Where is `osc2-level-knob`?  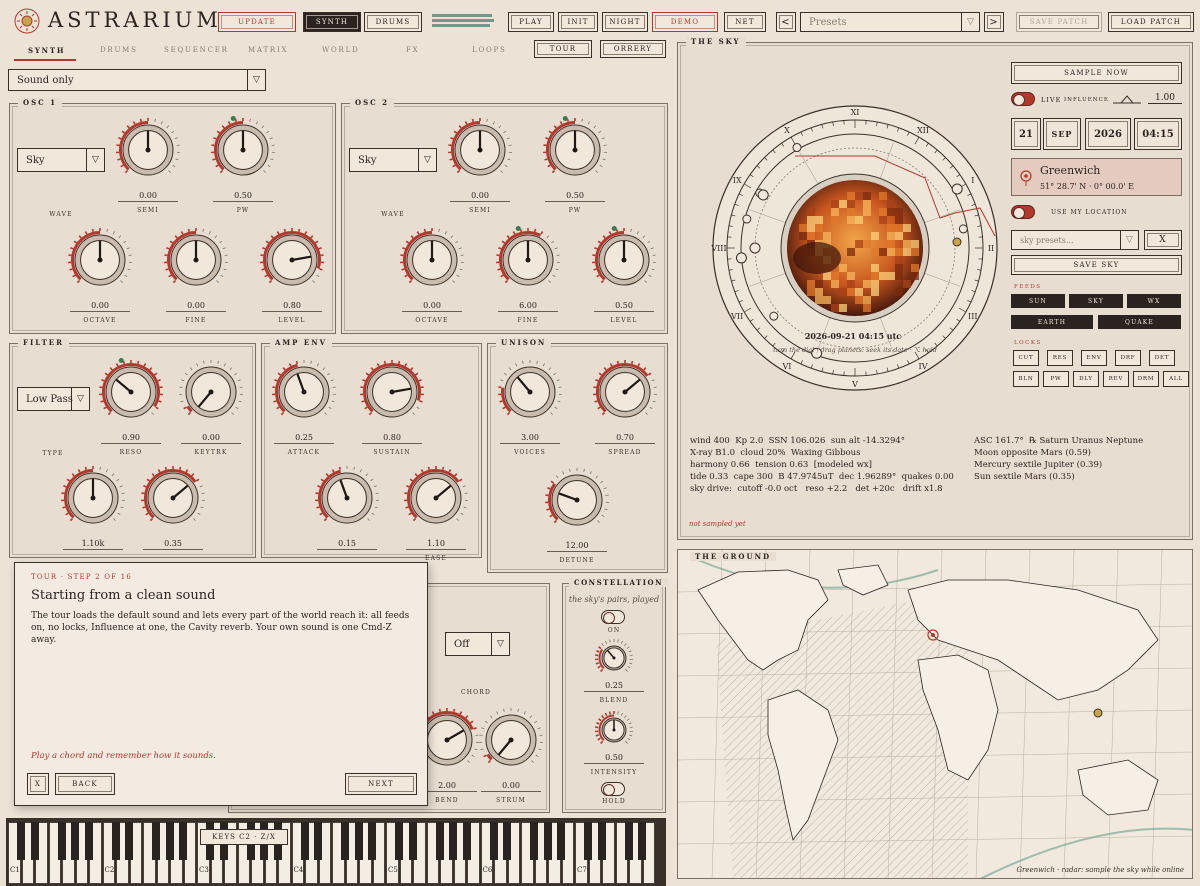
osc2-level-knob is located at coordinates (624, 260).